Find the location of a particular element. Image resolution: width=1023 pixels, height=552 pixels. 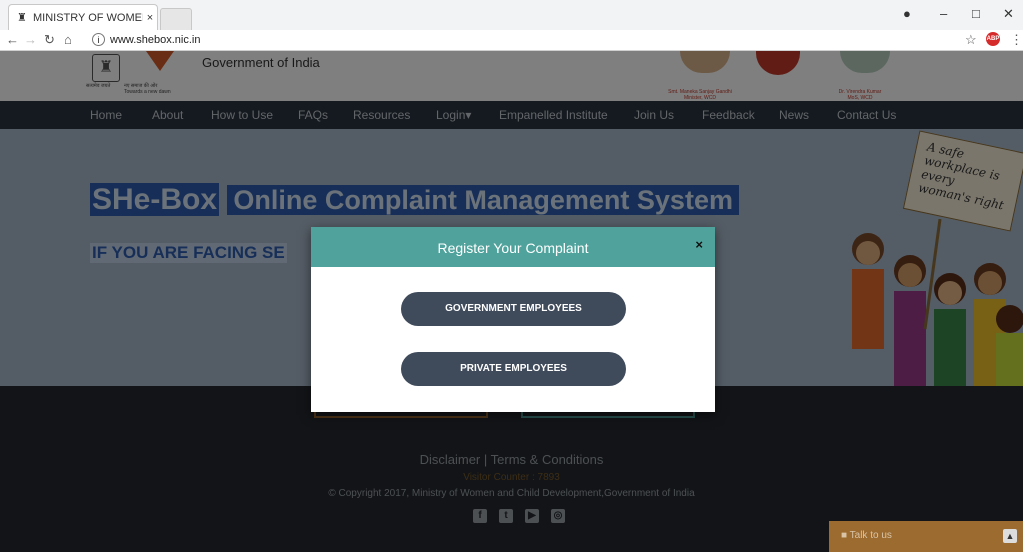

new-tab-button is located at coordinates (176, 19).